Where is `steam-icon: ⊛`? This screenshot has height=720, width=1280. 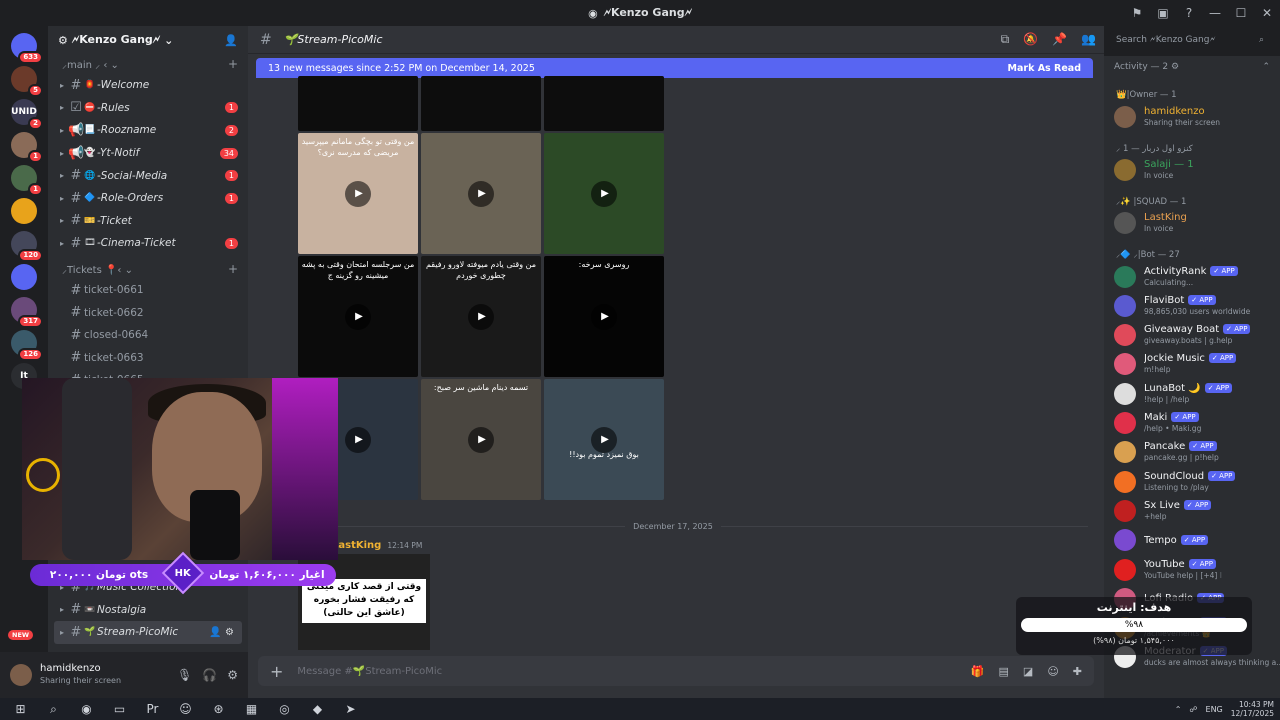
steam-icon: ⊛ is located at coordinates (218, 709).